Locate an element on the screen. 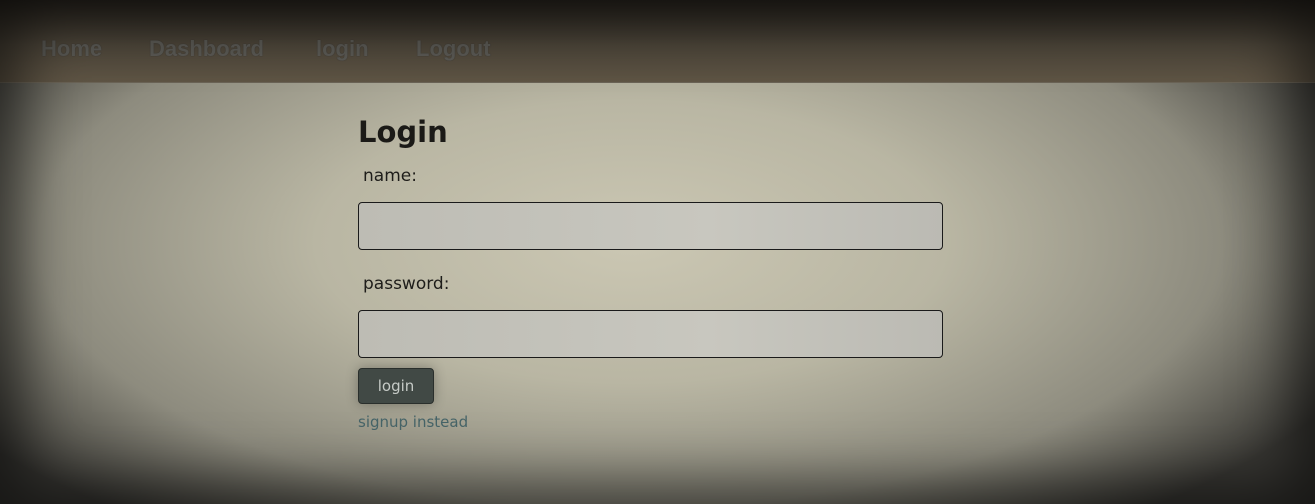 This screenshot has width=1315, height=504. name-input is located at coordinates (650, 226).